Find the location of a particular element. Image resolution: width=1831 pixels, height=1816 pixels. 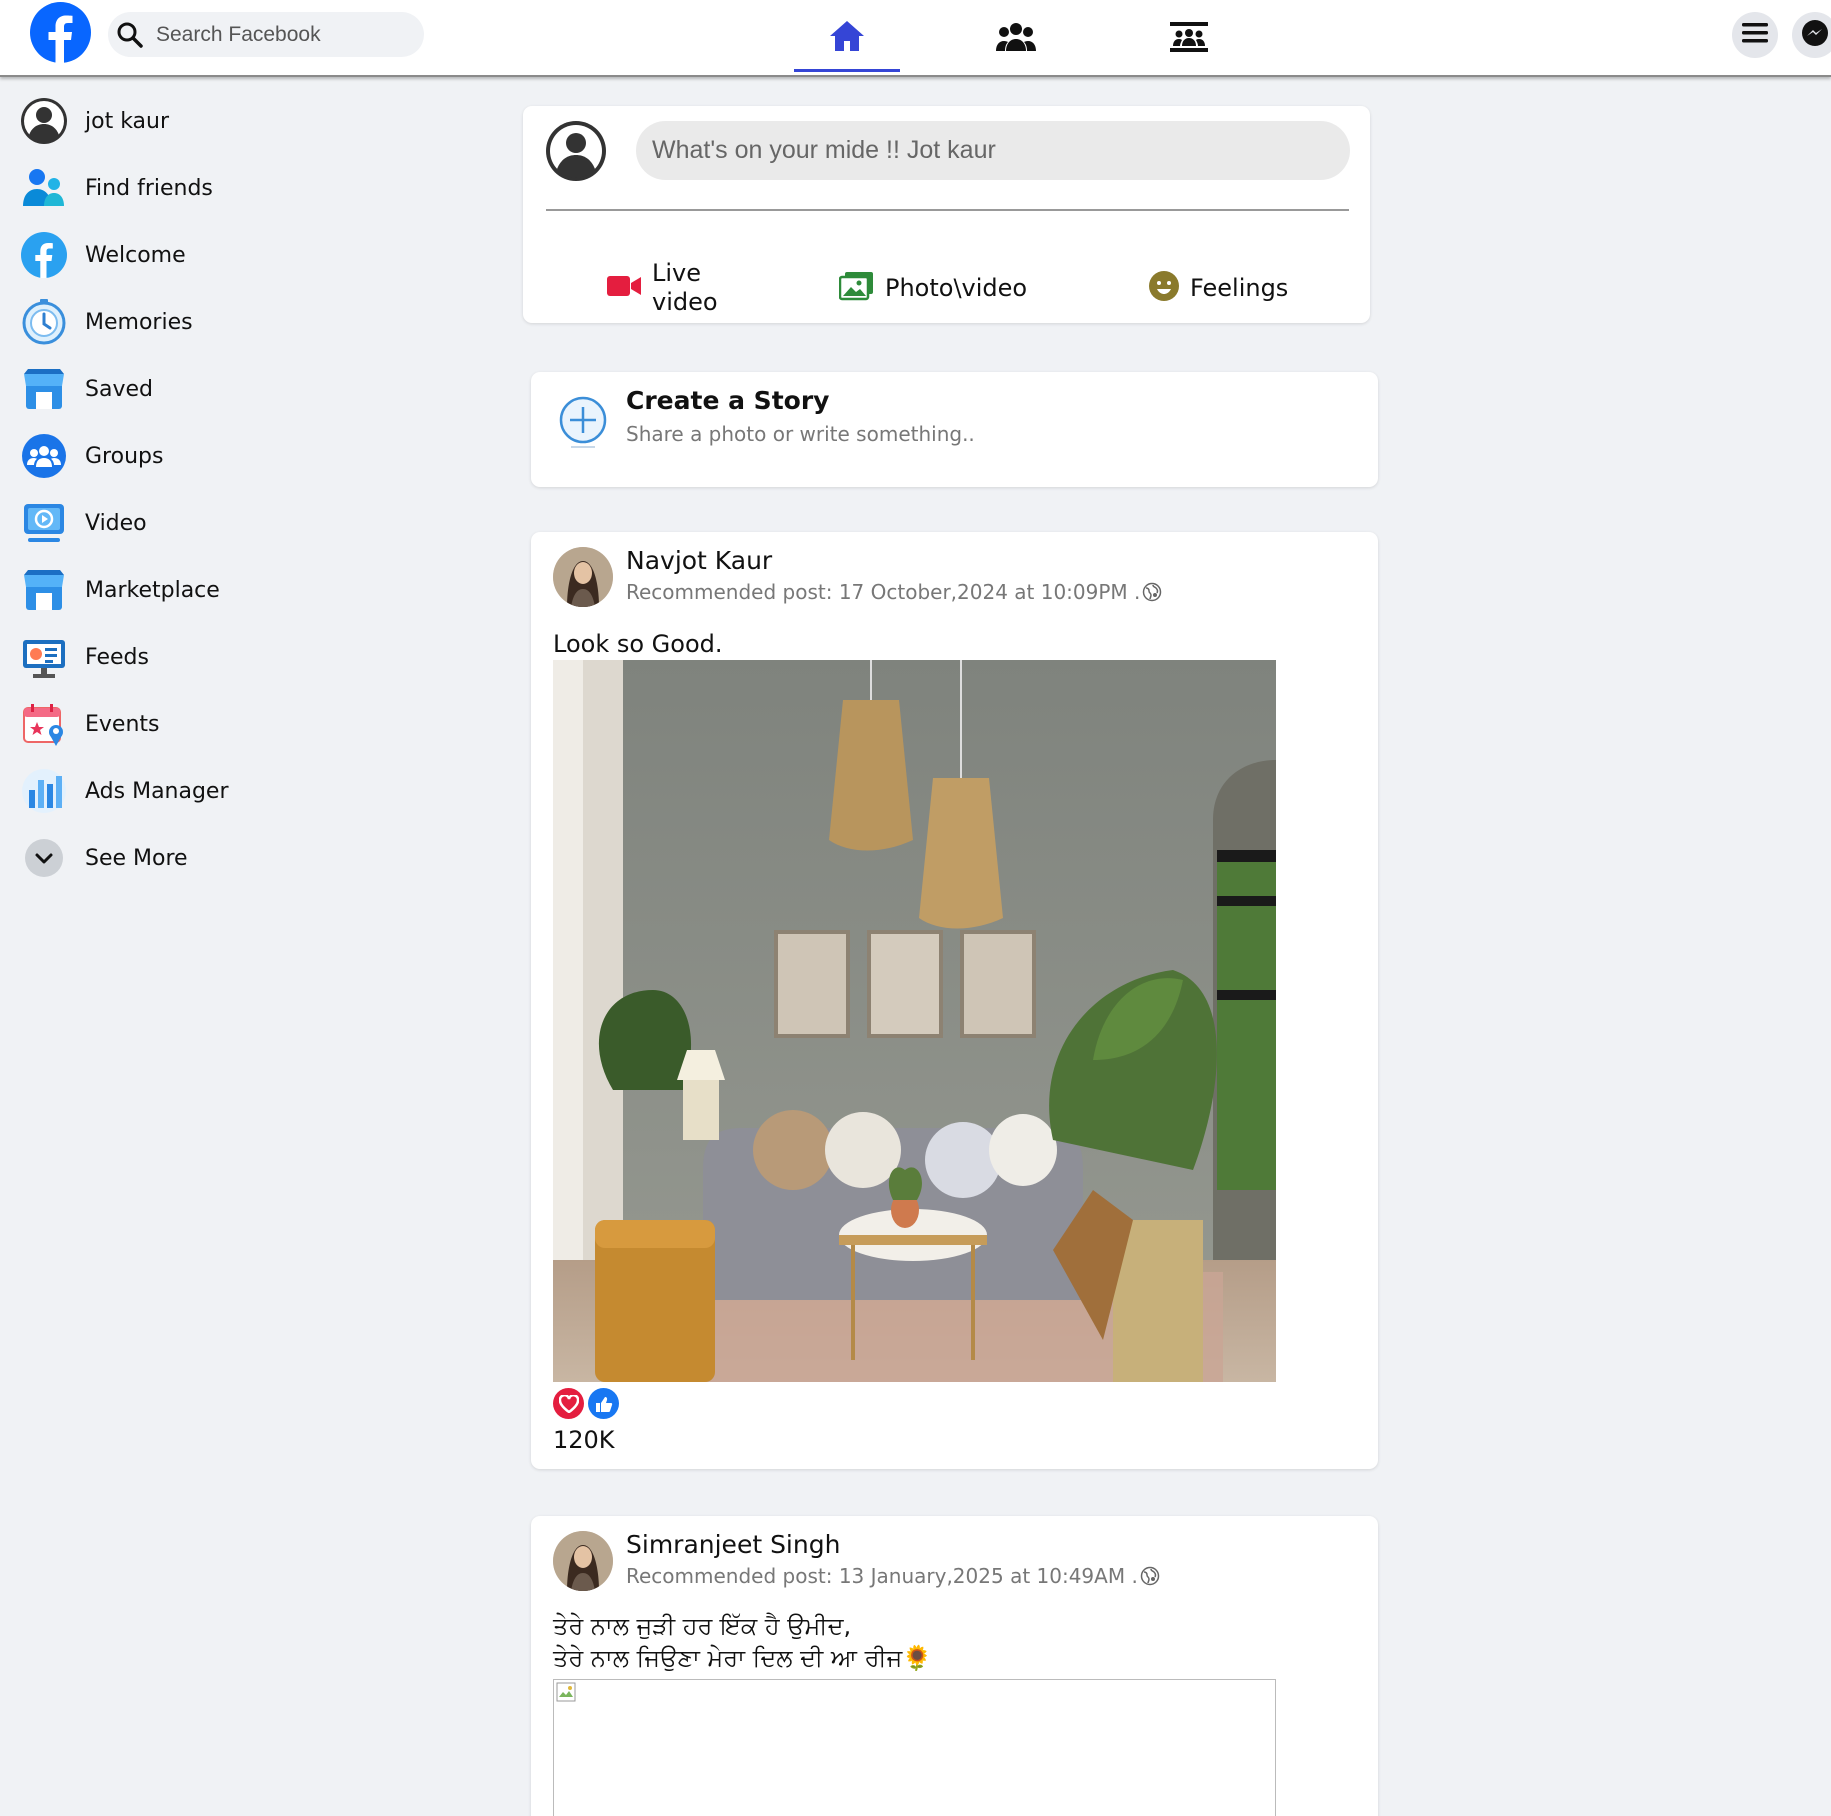

profile-avatar-icon is located at coordinates (44, 121).